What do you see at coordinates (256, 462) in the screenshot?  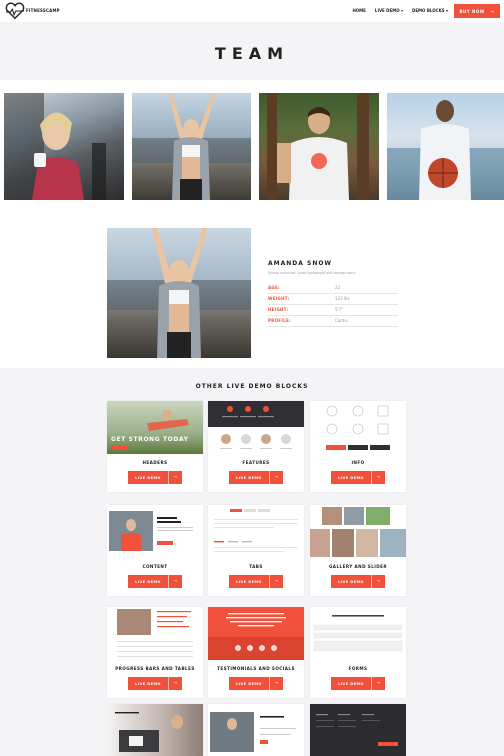 I see `card-label: FEATURES` at bounding box center [256, 462].